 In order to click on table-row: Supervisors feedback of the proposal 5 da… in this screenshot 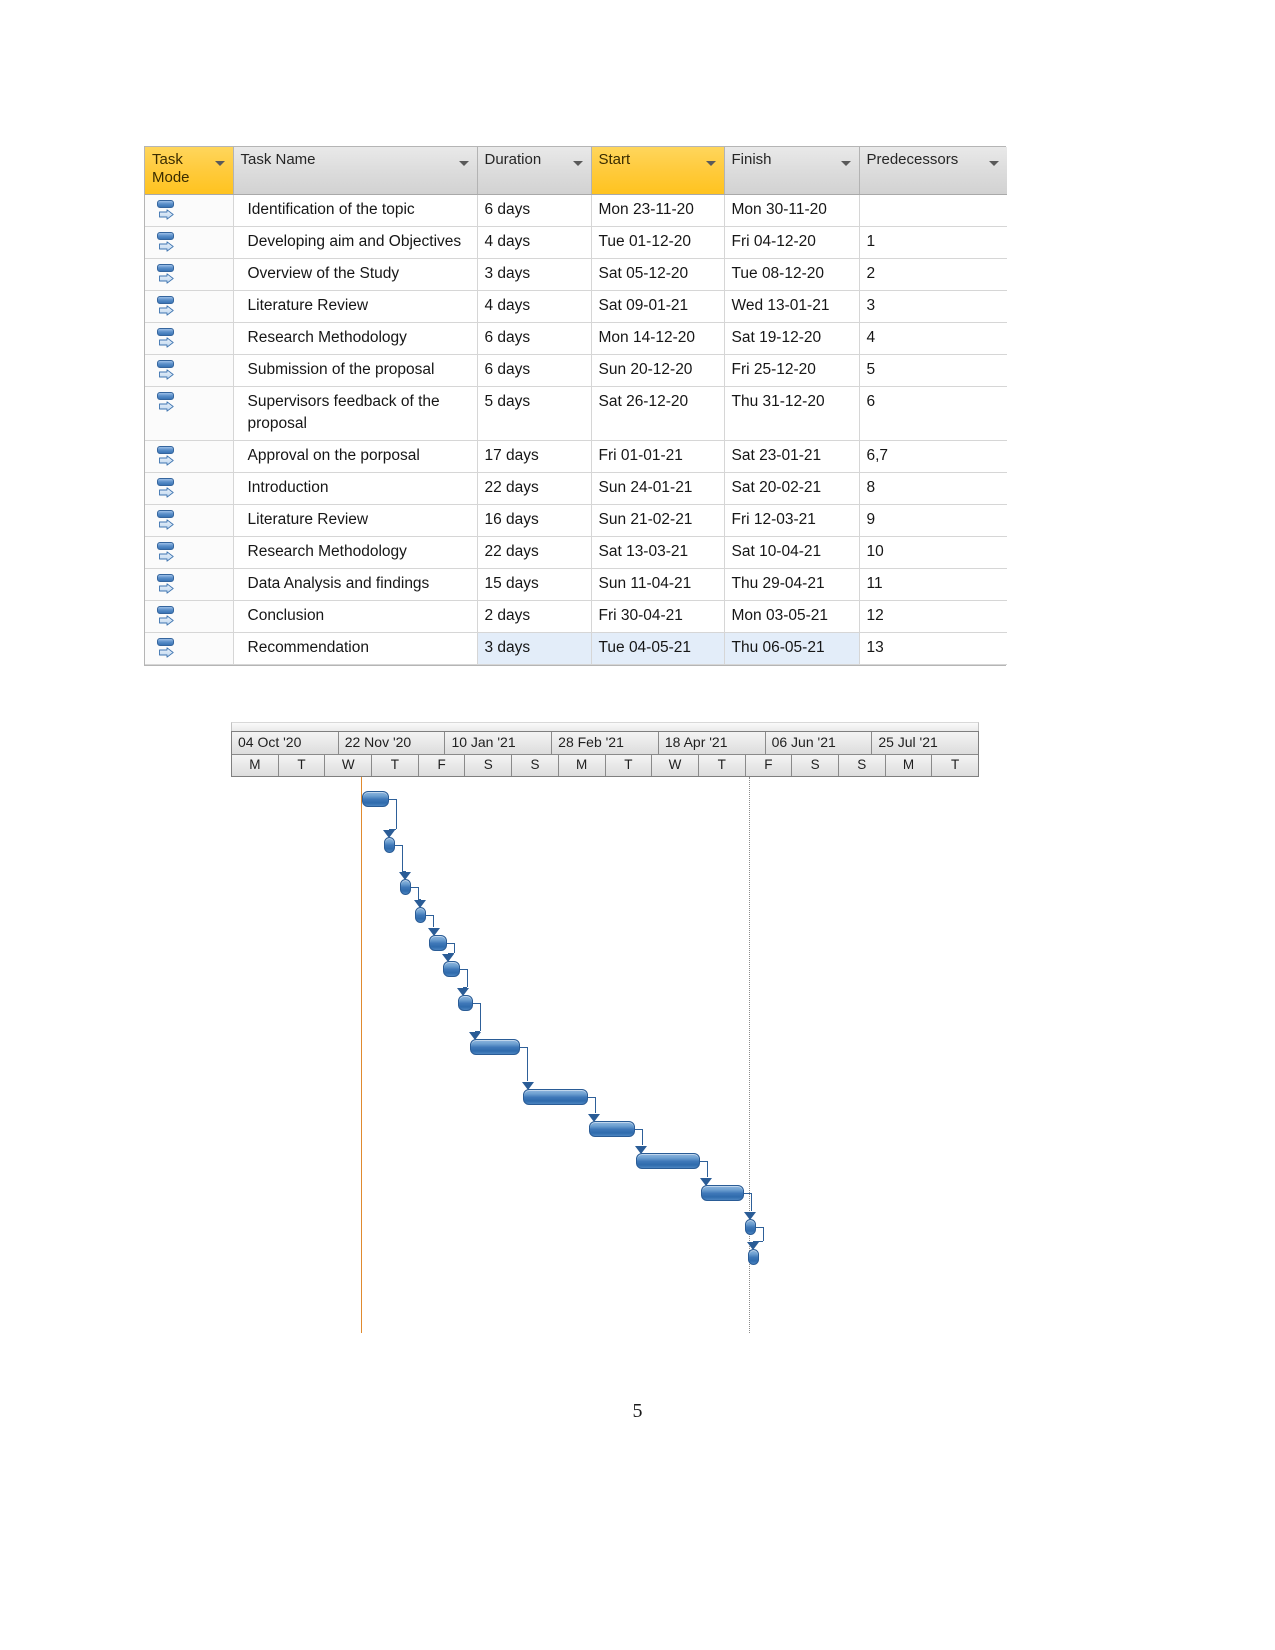, I will do `click(576, 413)`.